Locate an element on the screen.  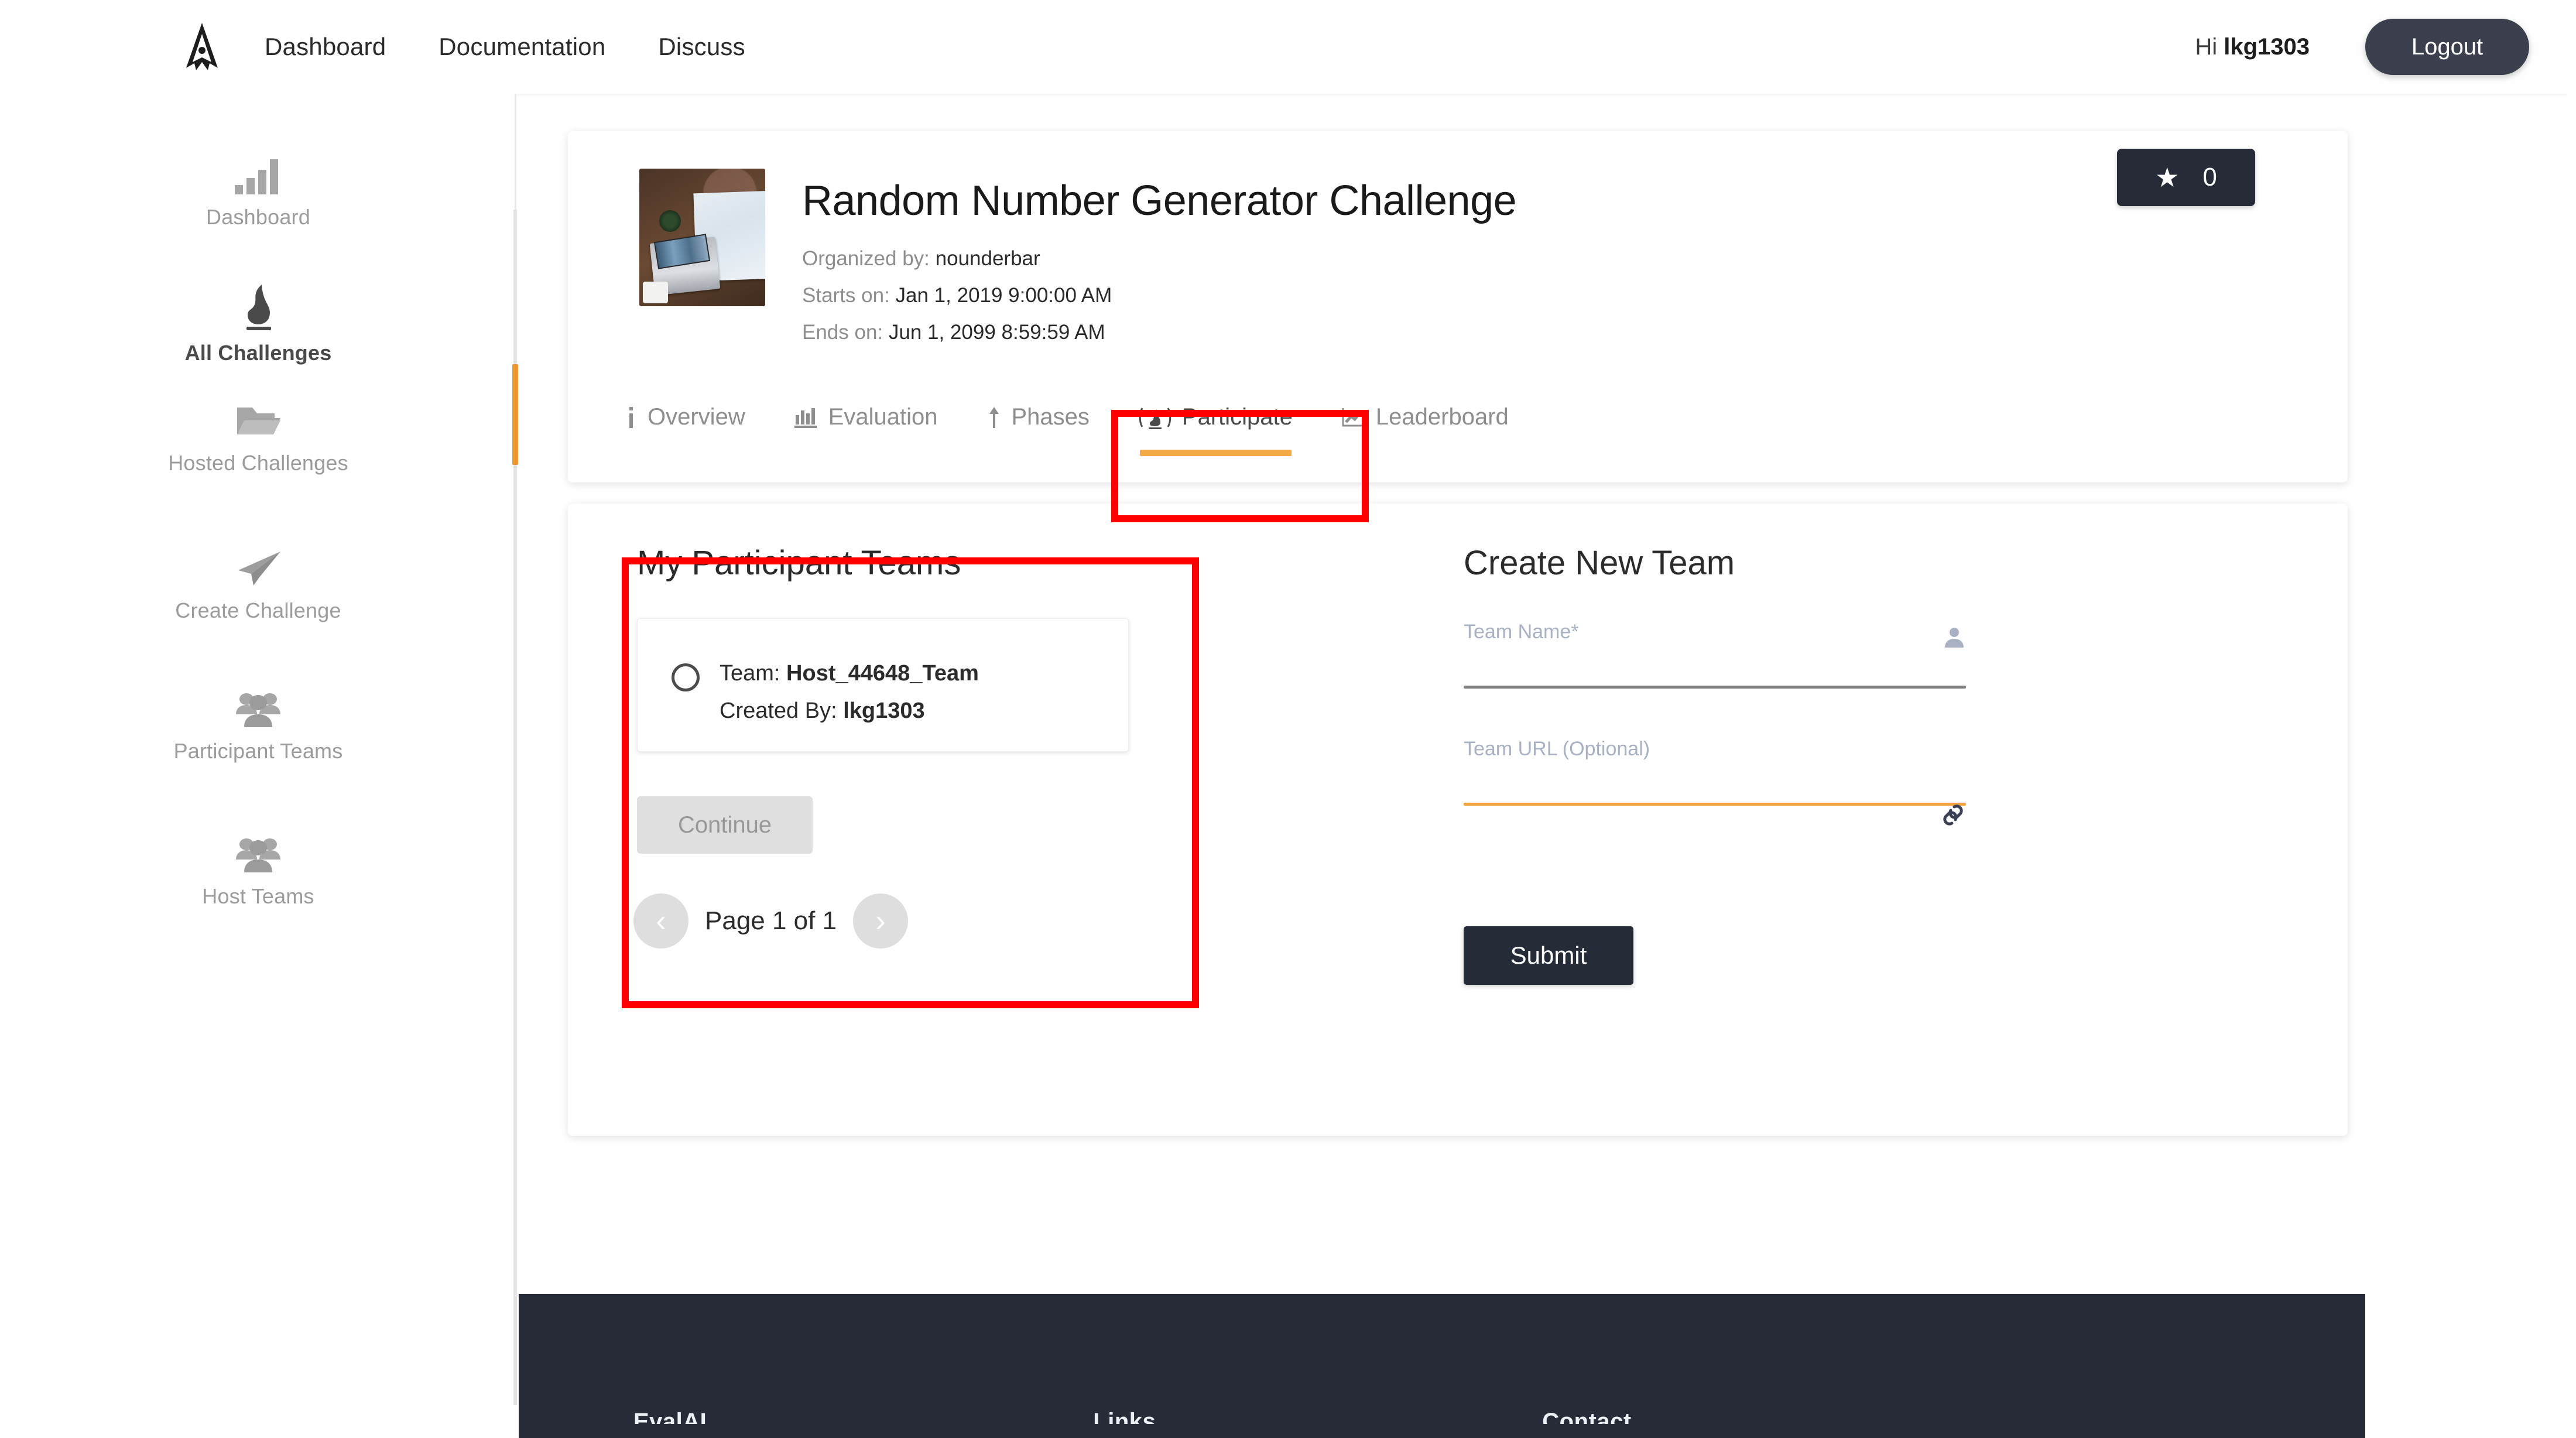
sidebar-label-participant-teams: Participant Teams is located at coordinates (258, 751).